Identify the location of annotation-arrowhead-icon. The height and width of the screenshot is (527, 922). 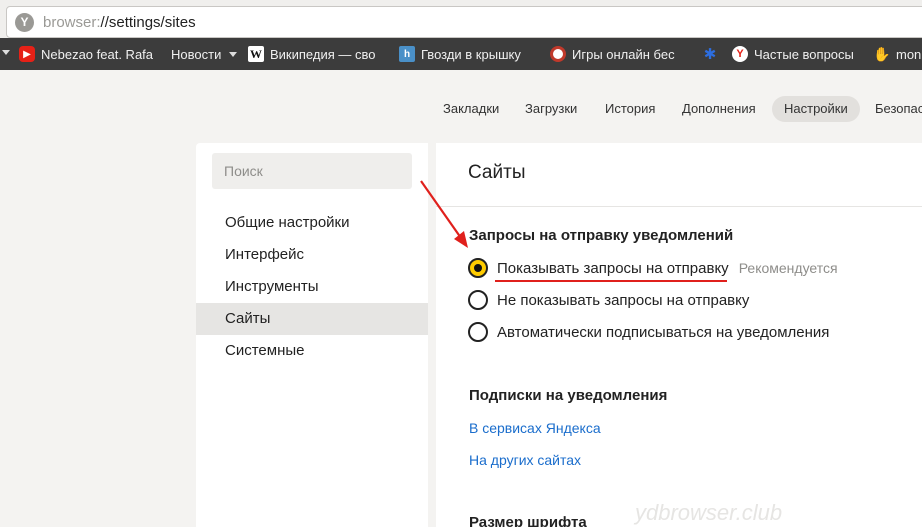
(461, 239).